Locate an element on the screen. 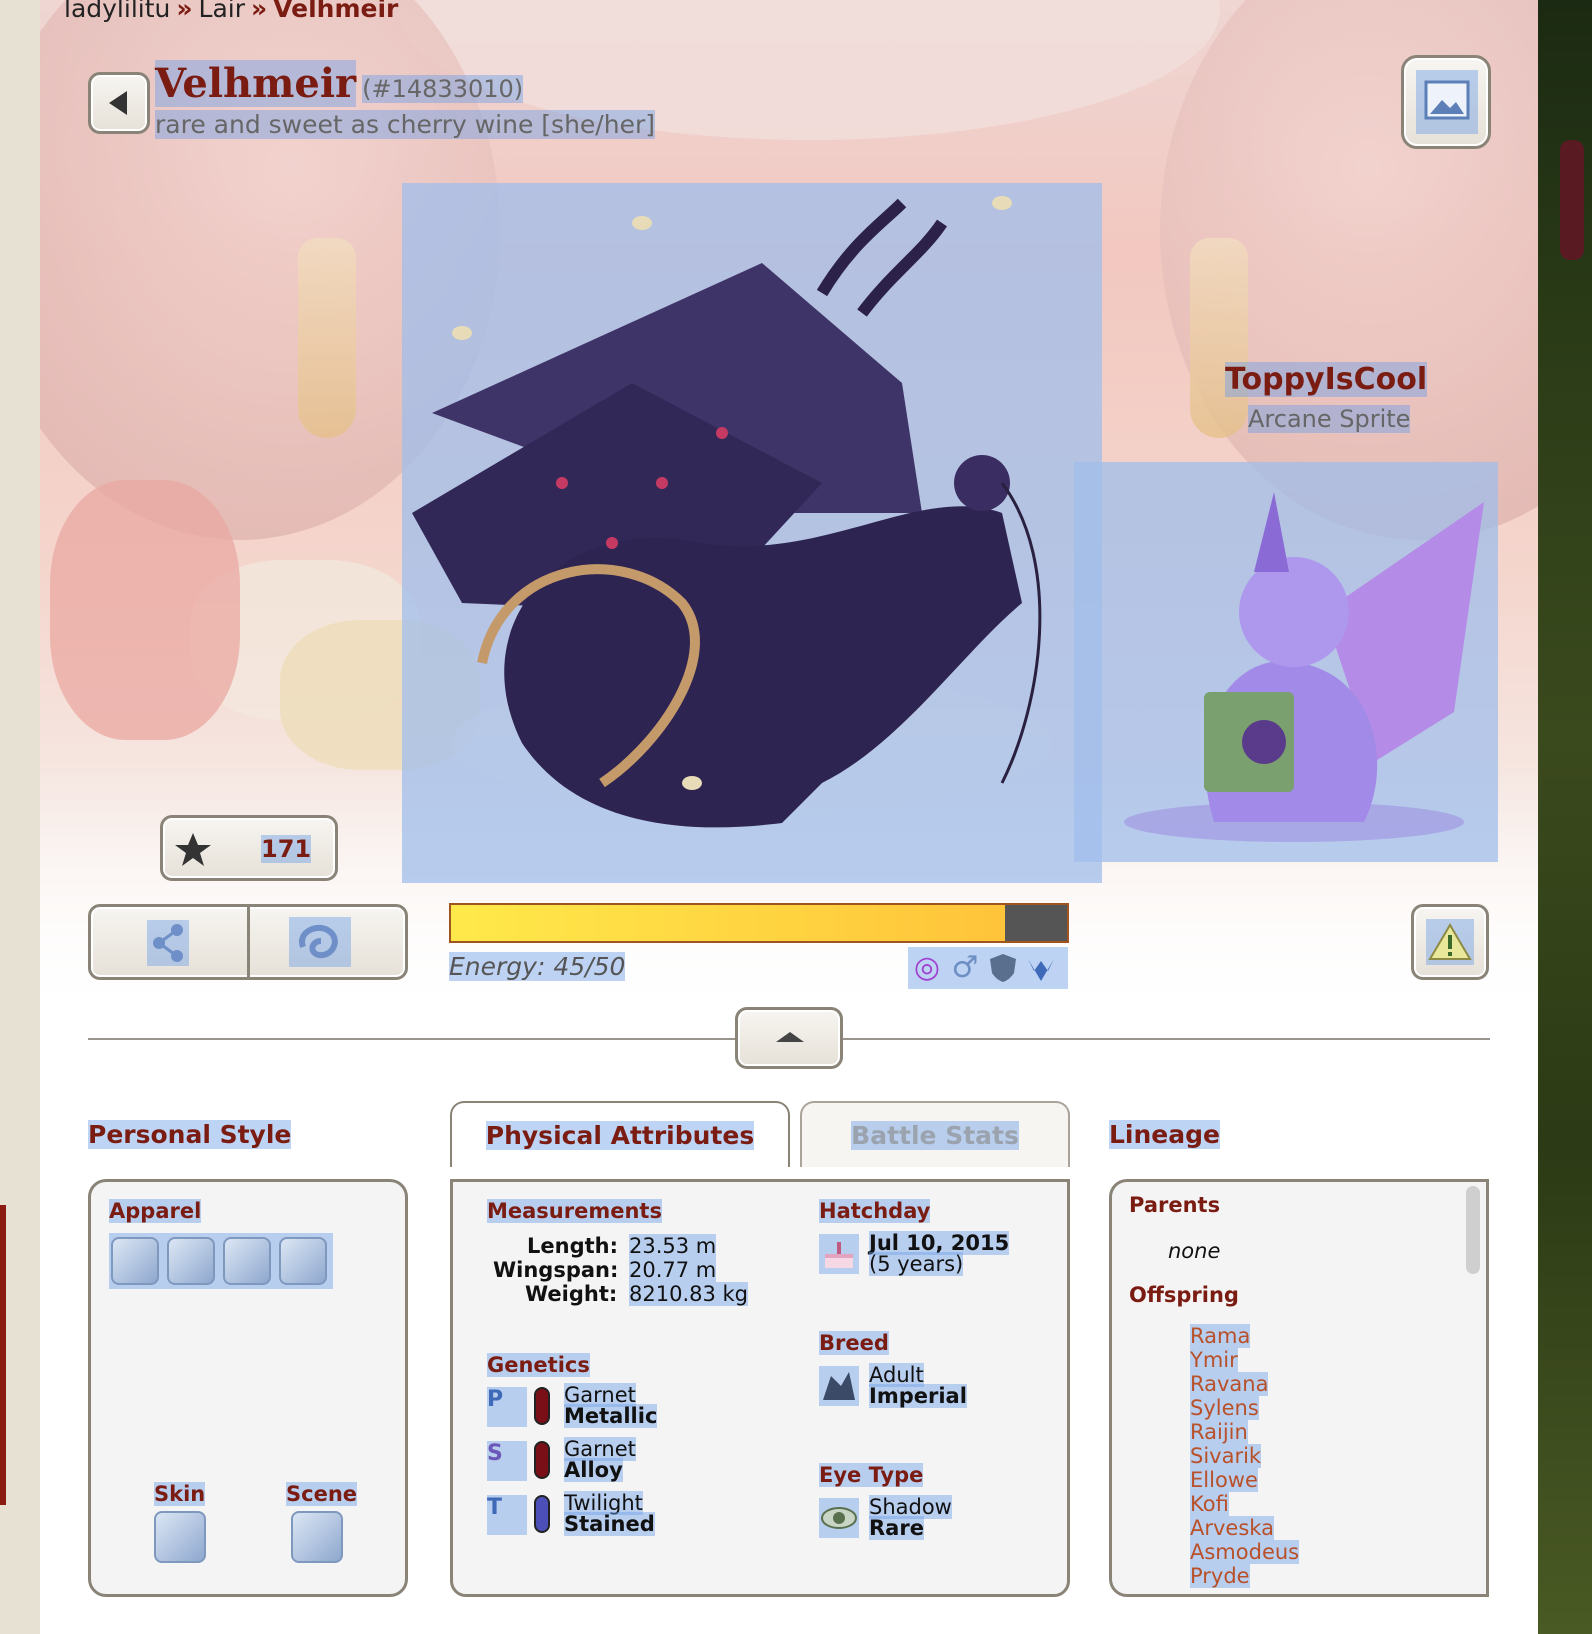 The image size is (1592, 1634). energy-bar-fill is located at coordinates (728, 923).